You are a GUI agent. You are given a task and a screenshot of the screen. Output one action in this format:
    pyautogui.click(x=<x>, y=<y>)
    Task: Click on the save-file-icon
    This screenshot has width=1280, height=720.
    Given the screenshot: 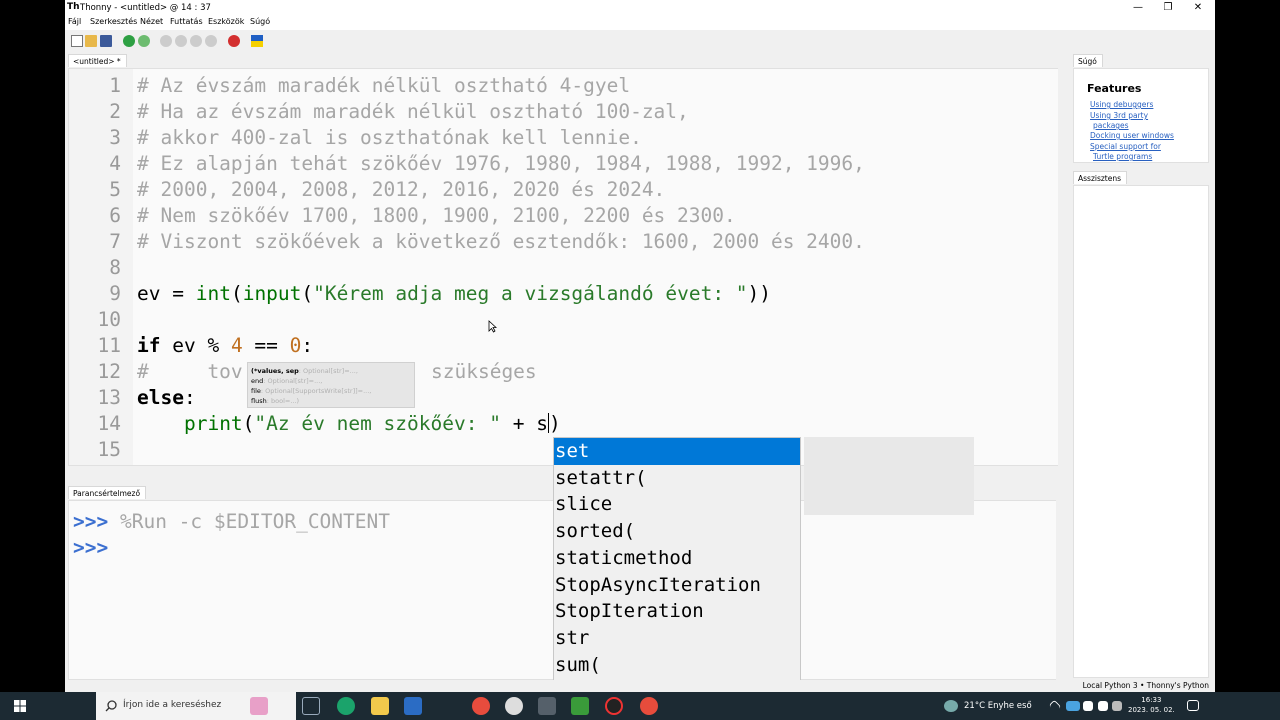 What is the action you would take?
    pyautogui.click(x=106, y=41)
    